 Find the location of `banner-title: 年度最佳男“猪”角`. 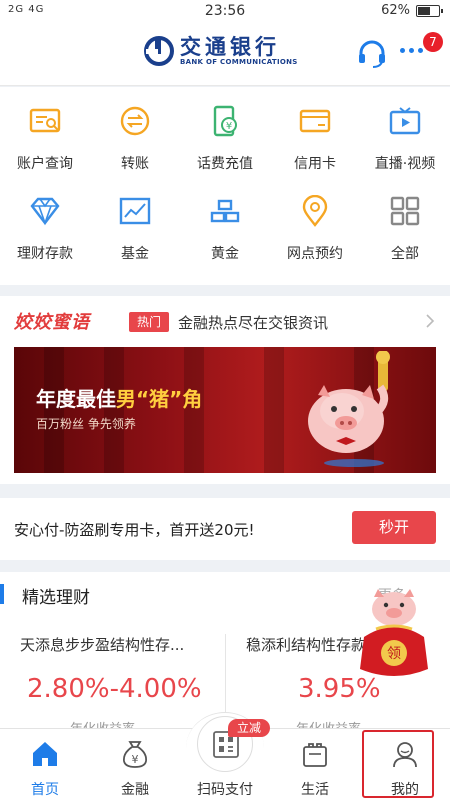

banner-title: 年度最佳男“猪”角 is located at coordinates (119, 397).